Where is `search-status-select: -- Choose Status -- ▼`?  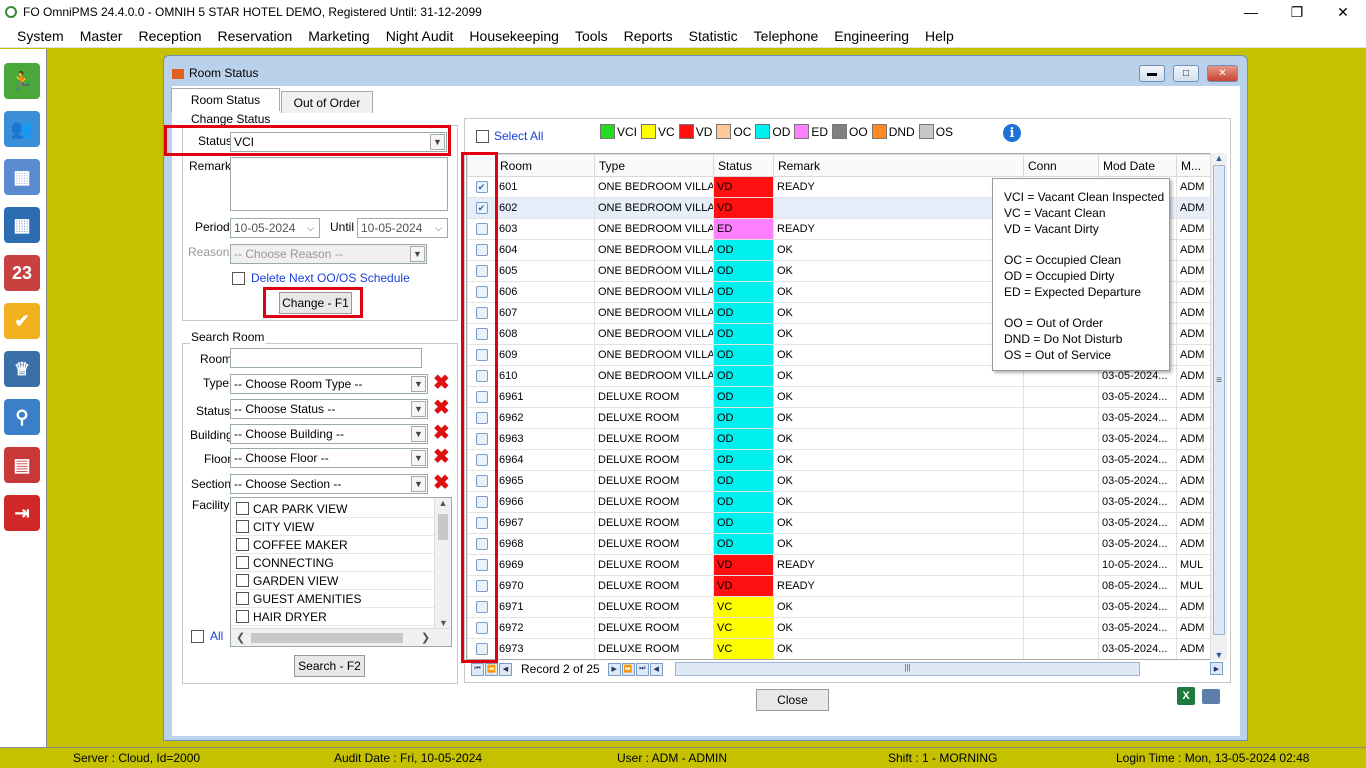
search-status-select: -- Choose Status -- ▼ is located at coordinates (329, 409).